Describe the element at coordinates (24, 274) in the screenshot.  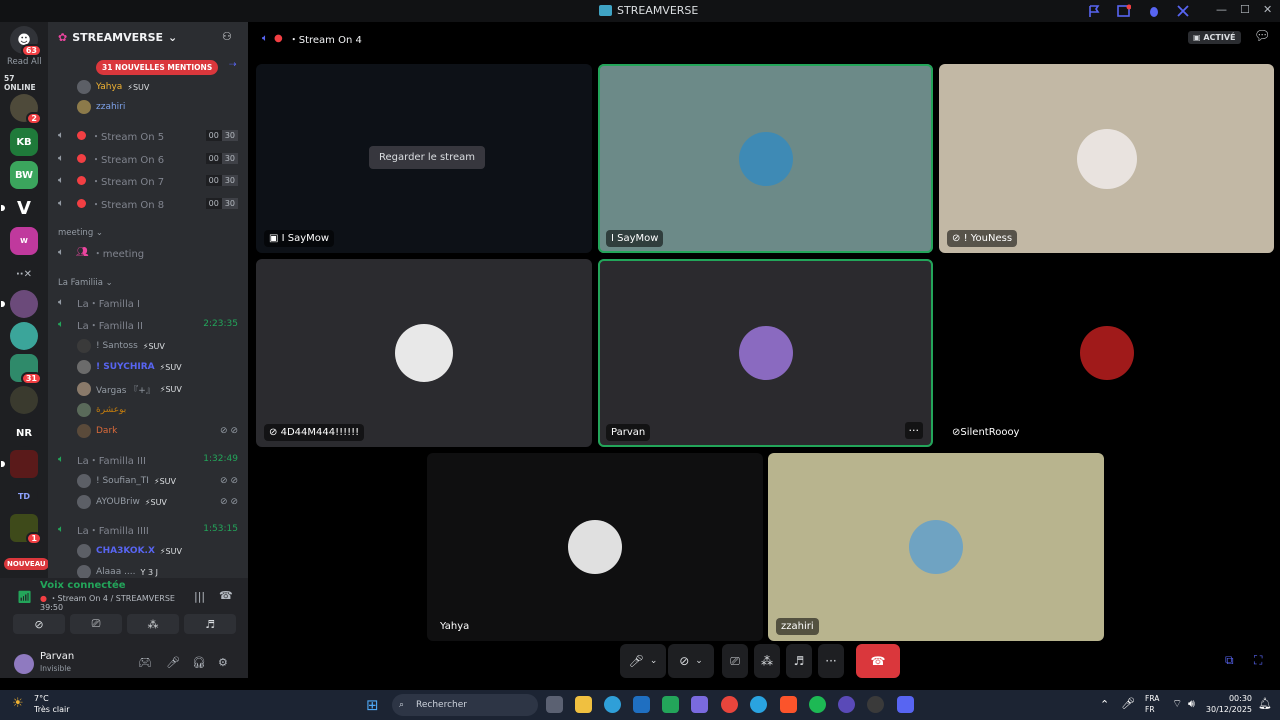
I see `server-folder: ··✕` at that location.